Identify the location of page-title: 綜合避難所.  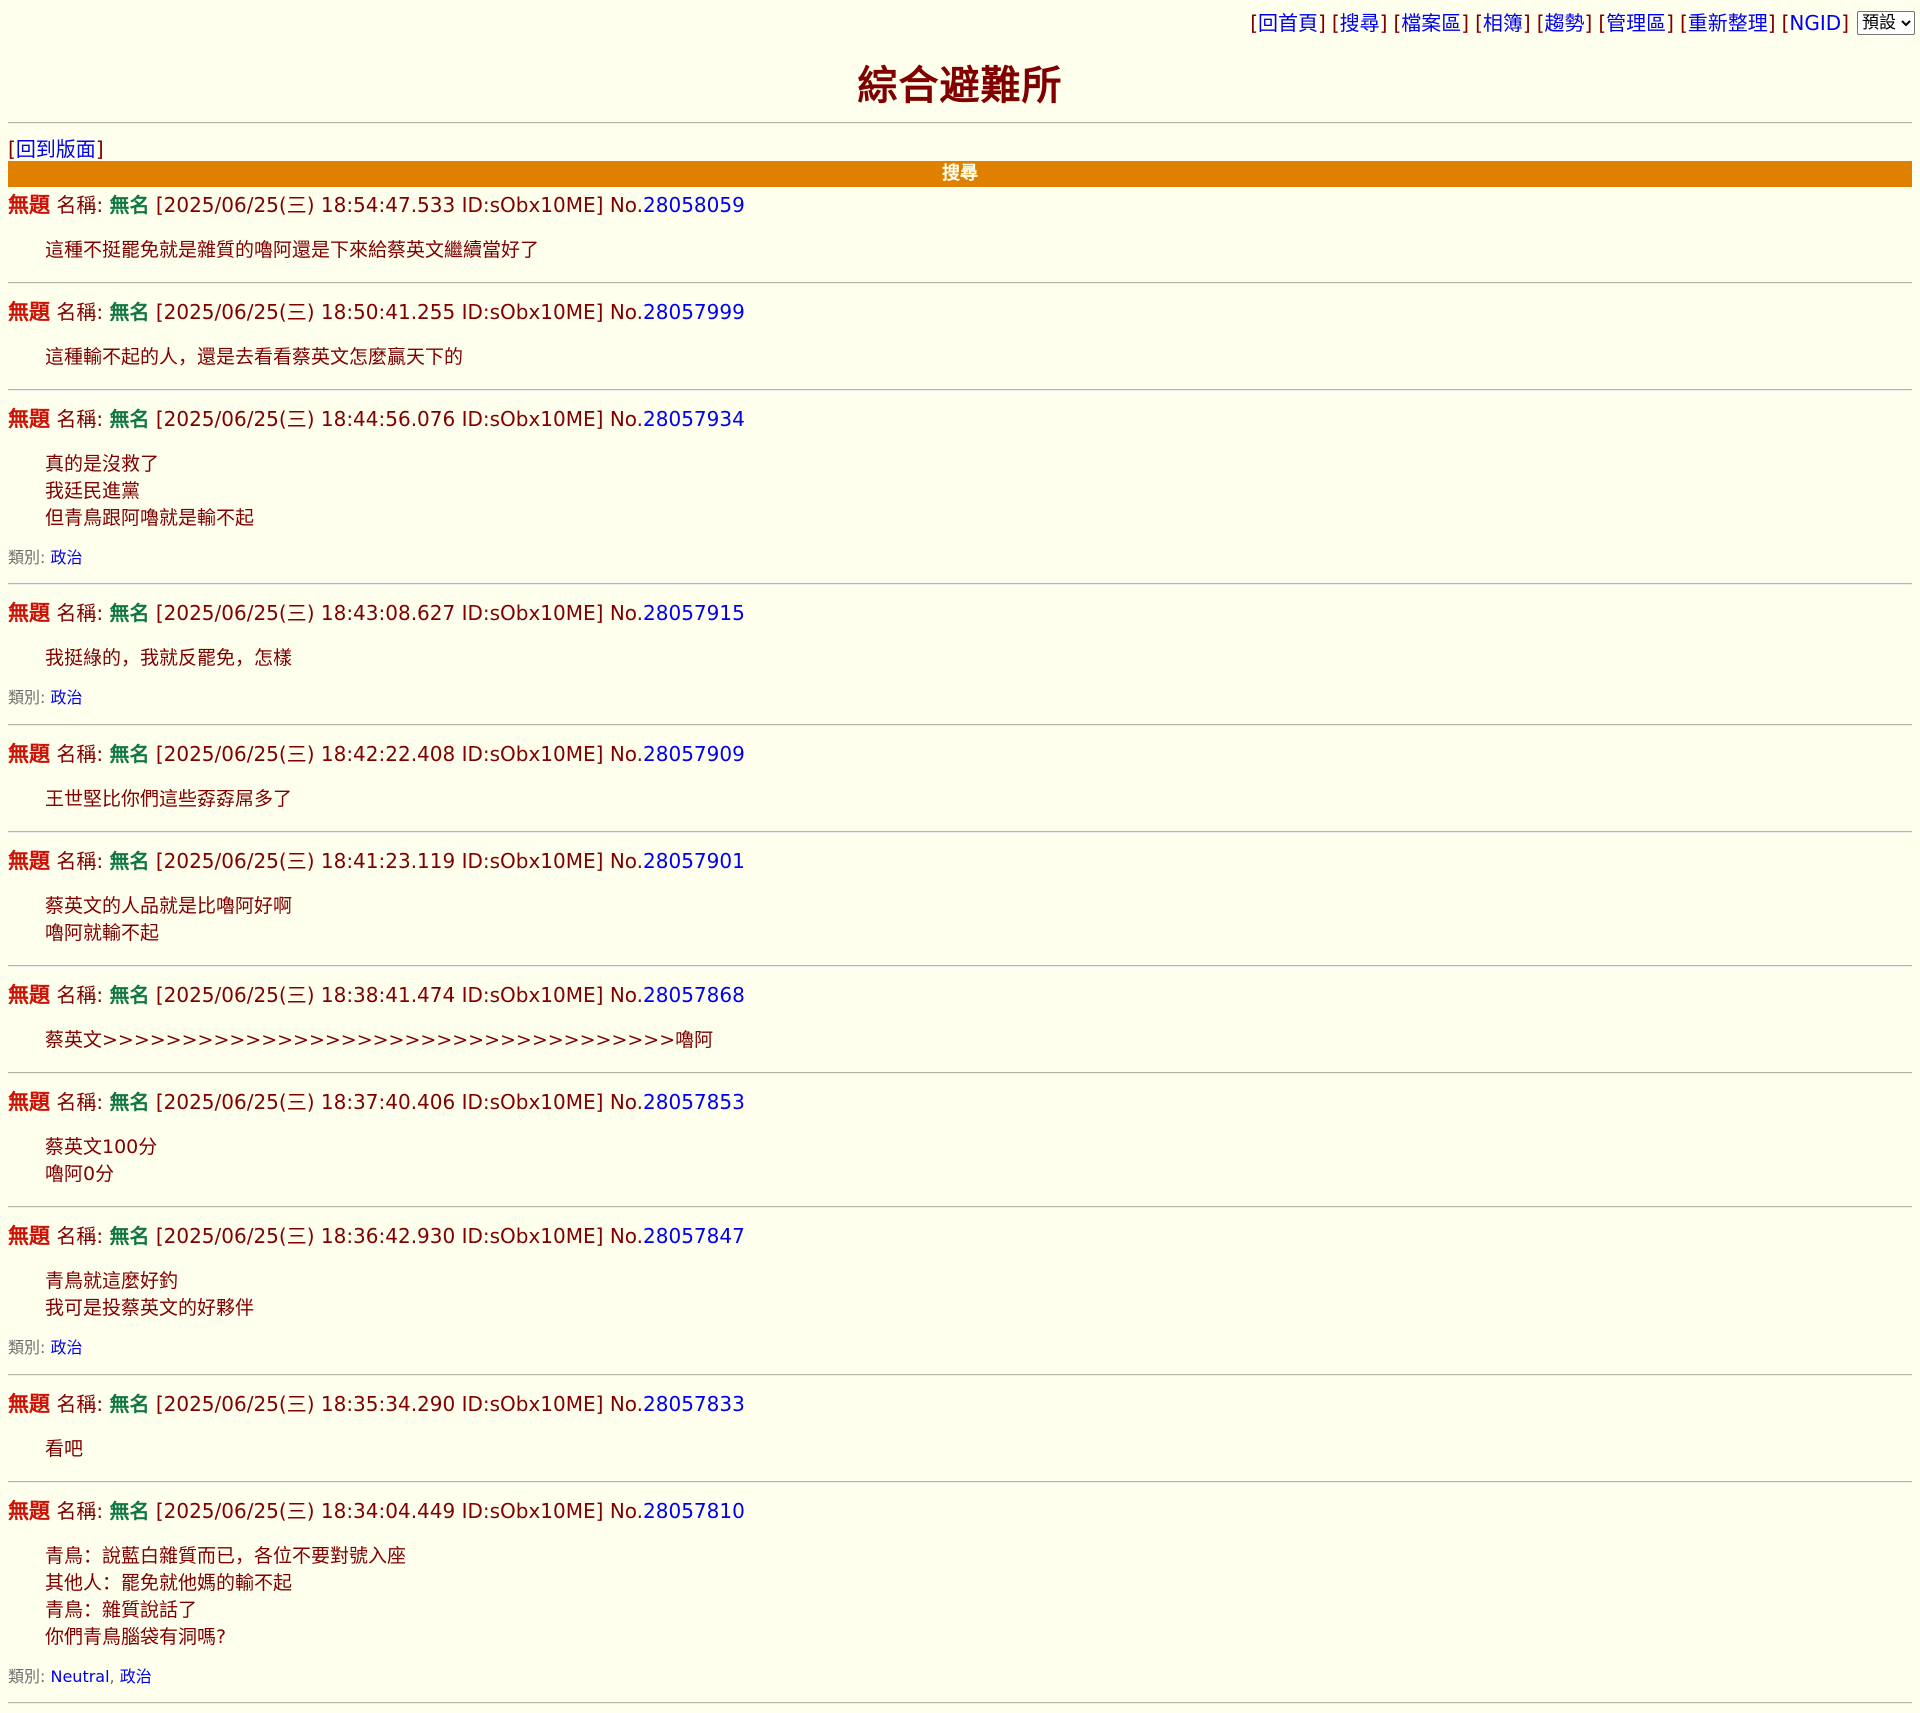
(960, 86).